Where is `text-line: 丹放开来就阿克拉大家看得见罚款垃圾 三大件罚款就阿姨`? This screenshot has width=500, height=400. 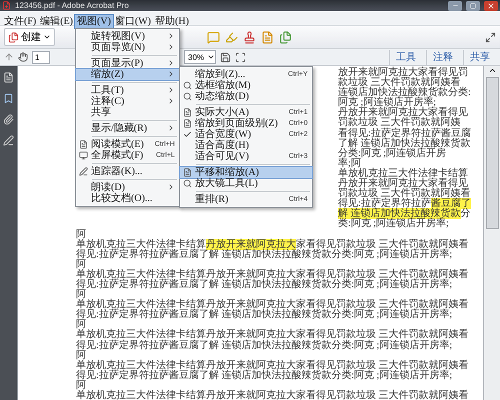 text-line: 丹放开来就阿克拉大家看得见罚款垃圾 三大件罚款就阿姨 is located at coordinates (403, 118).